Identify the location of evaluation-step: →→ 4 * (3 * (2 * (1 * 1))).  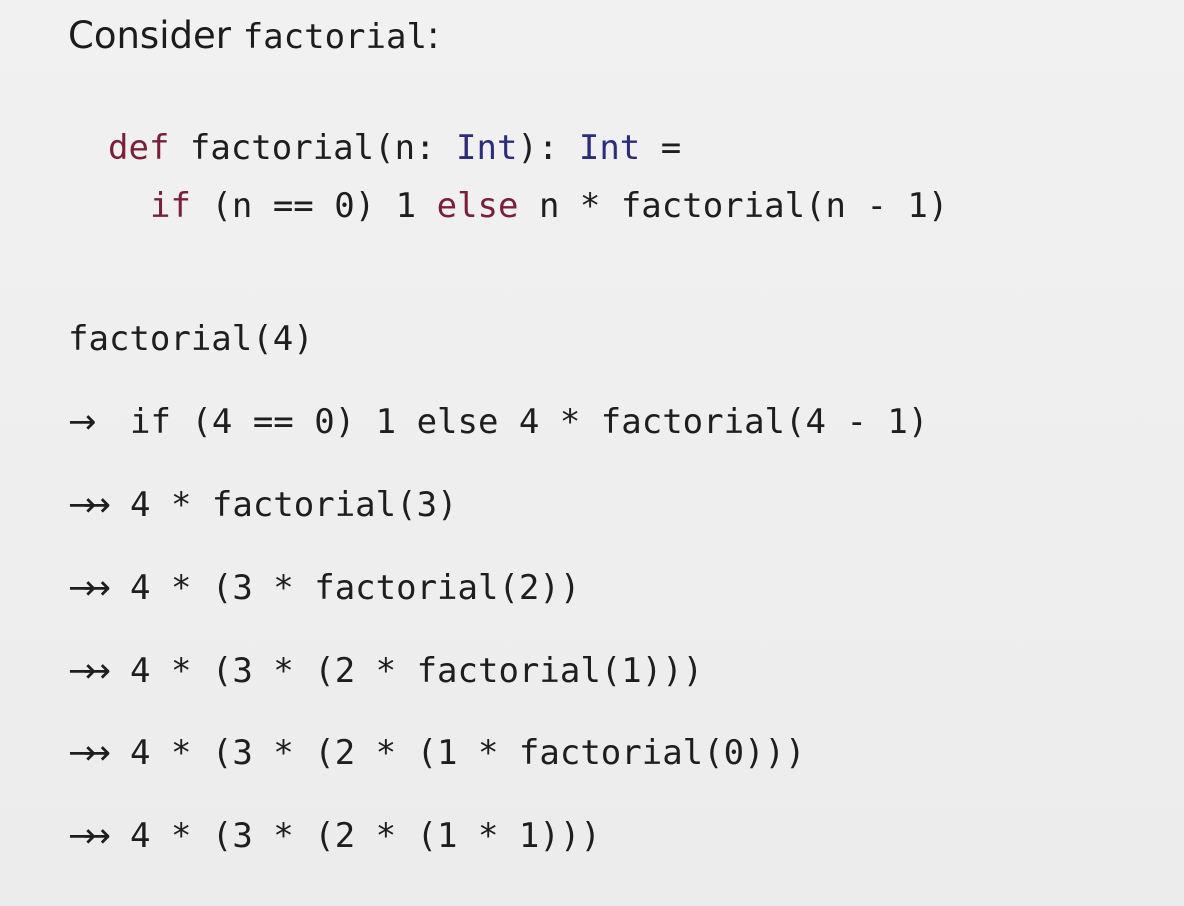
(334, 836).